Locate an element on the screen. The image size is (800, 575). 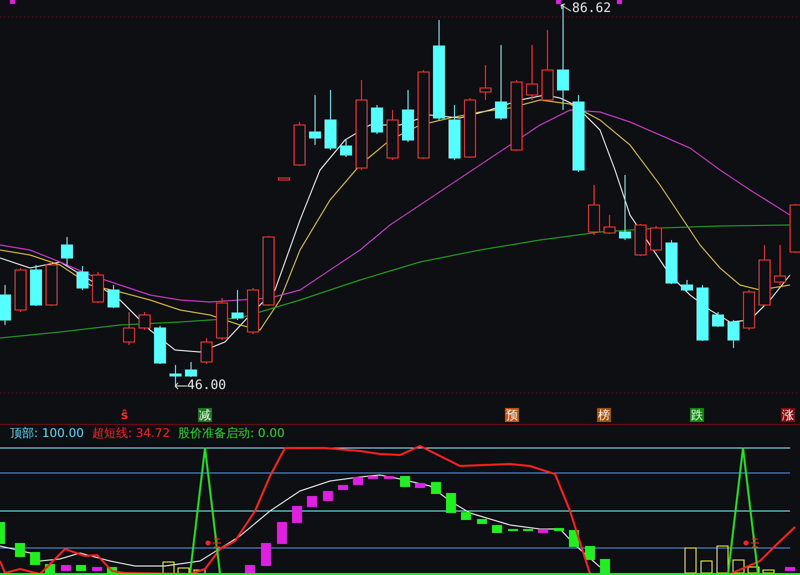
signal-badge: 跌 is located at coordinates (697, 415).